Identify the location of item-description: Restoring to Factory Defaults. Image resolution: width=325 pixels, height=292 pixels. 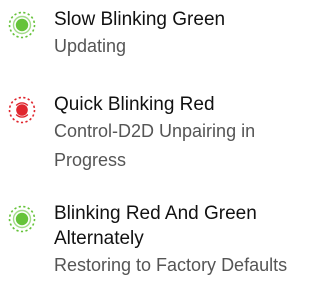
(171, 265).